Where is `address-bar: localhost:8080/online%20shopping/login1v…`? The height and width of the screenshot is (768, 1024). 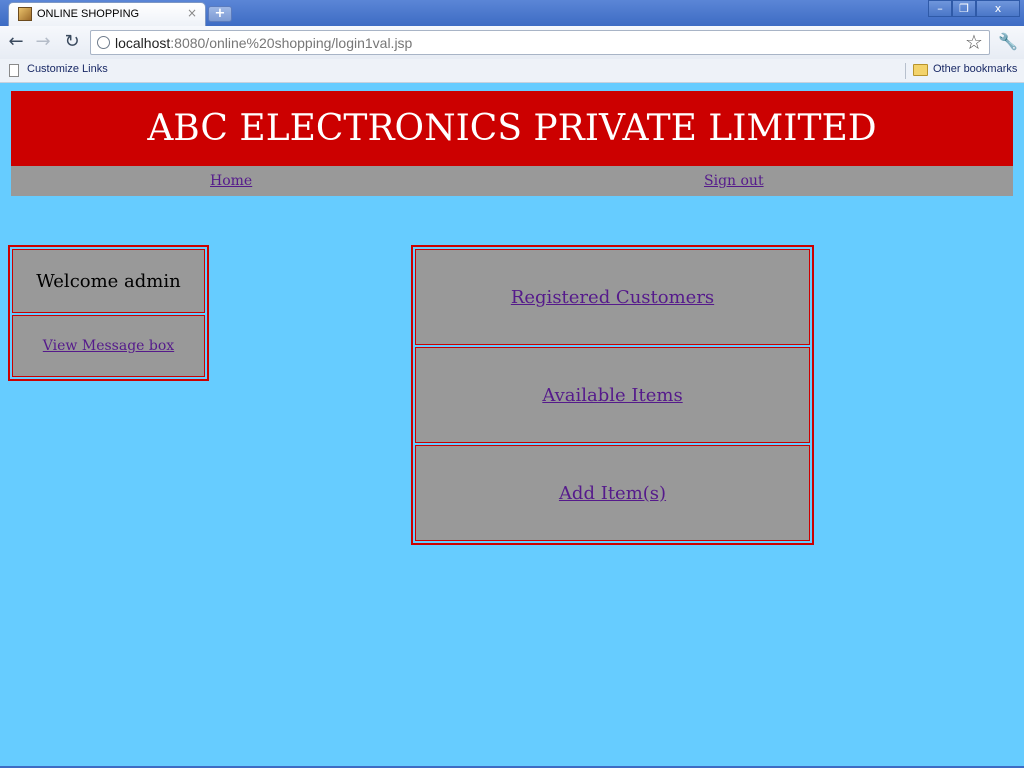
address-bar: localhost:8080/online%20shopping/login1v… is located at coordinates (540, 42).